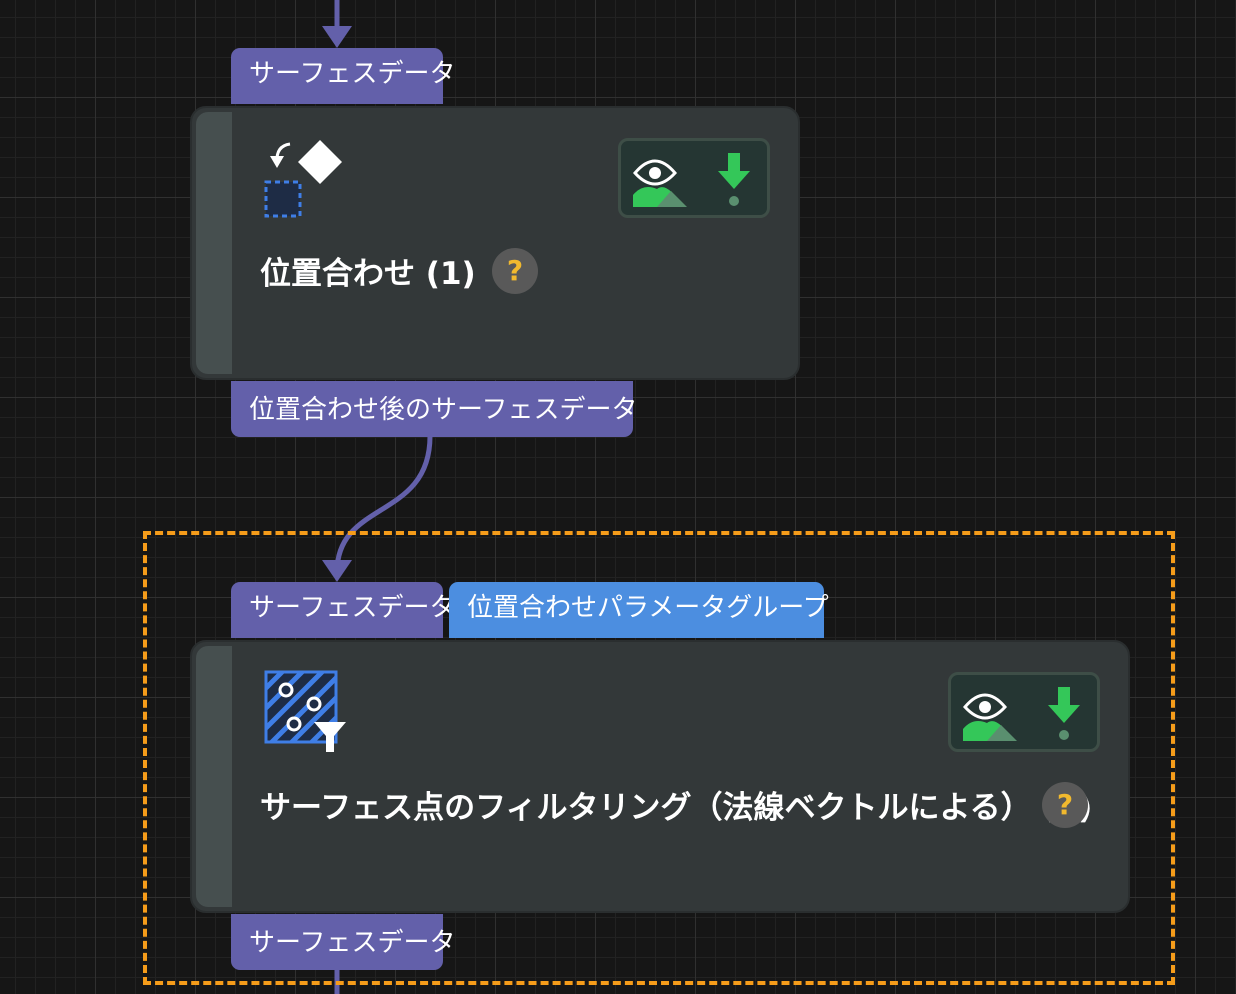 This screenshot has height=994, width=1236. Describe the element at coordinates (434, 409) in the screenshot. I see `node1-output-port: 位置合わせ後のサーフェスデータ` at that location.